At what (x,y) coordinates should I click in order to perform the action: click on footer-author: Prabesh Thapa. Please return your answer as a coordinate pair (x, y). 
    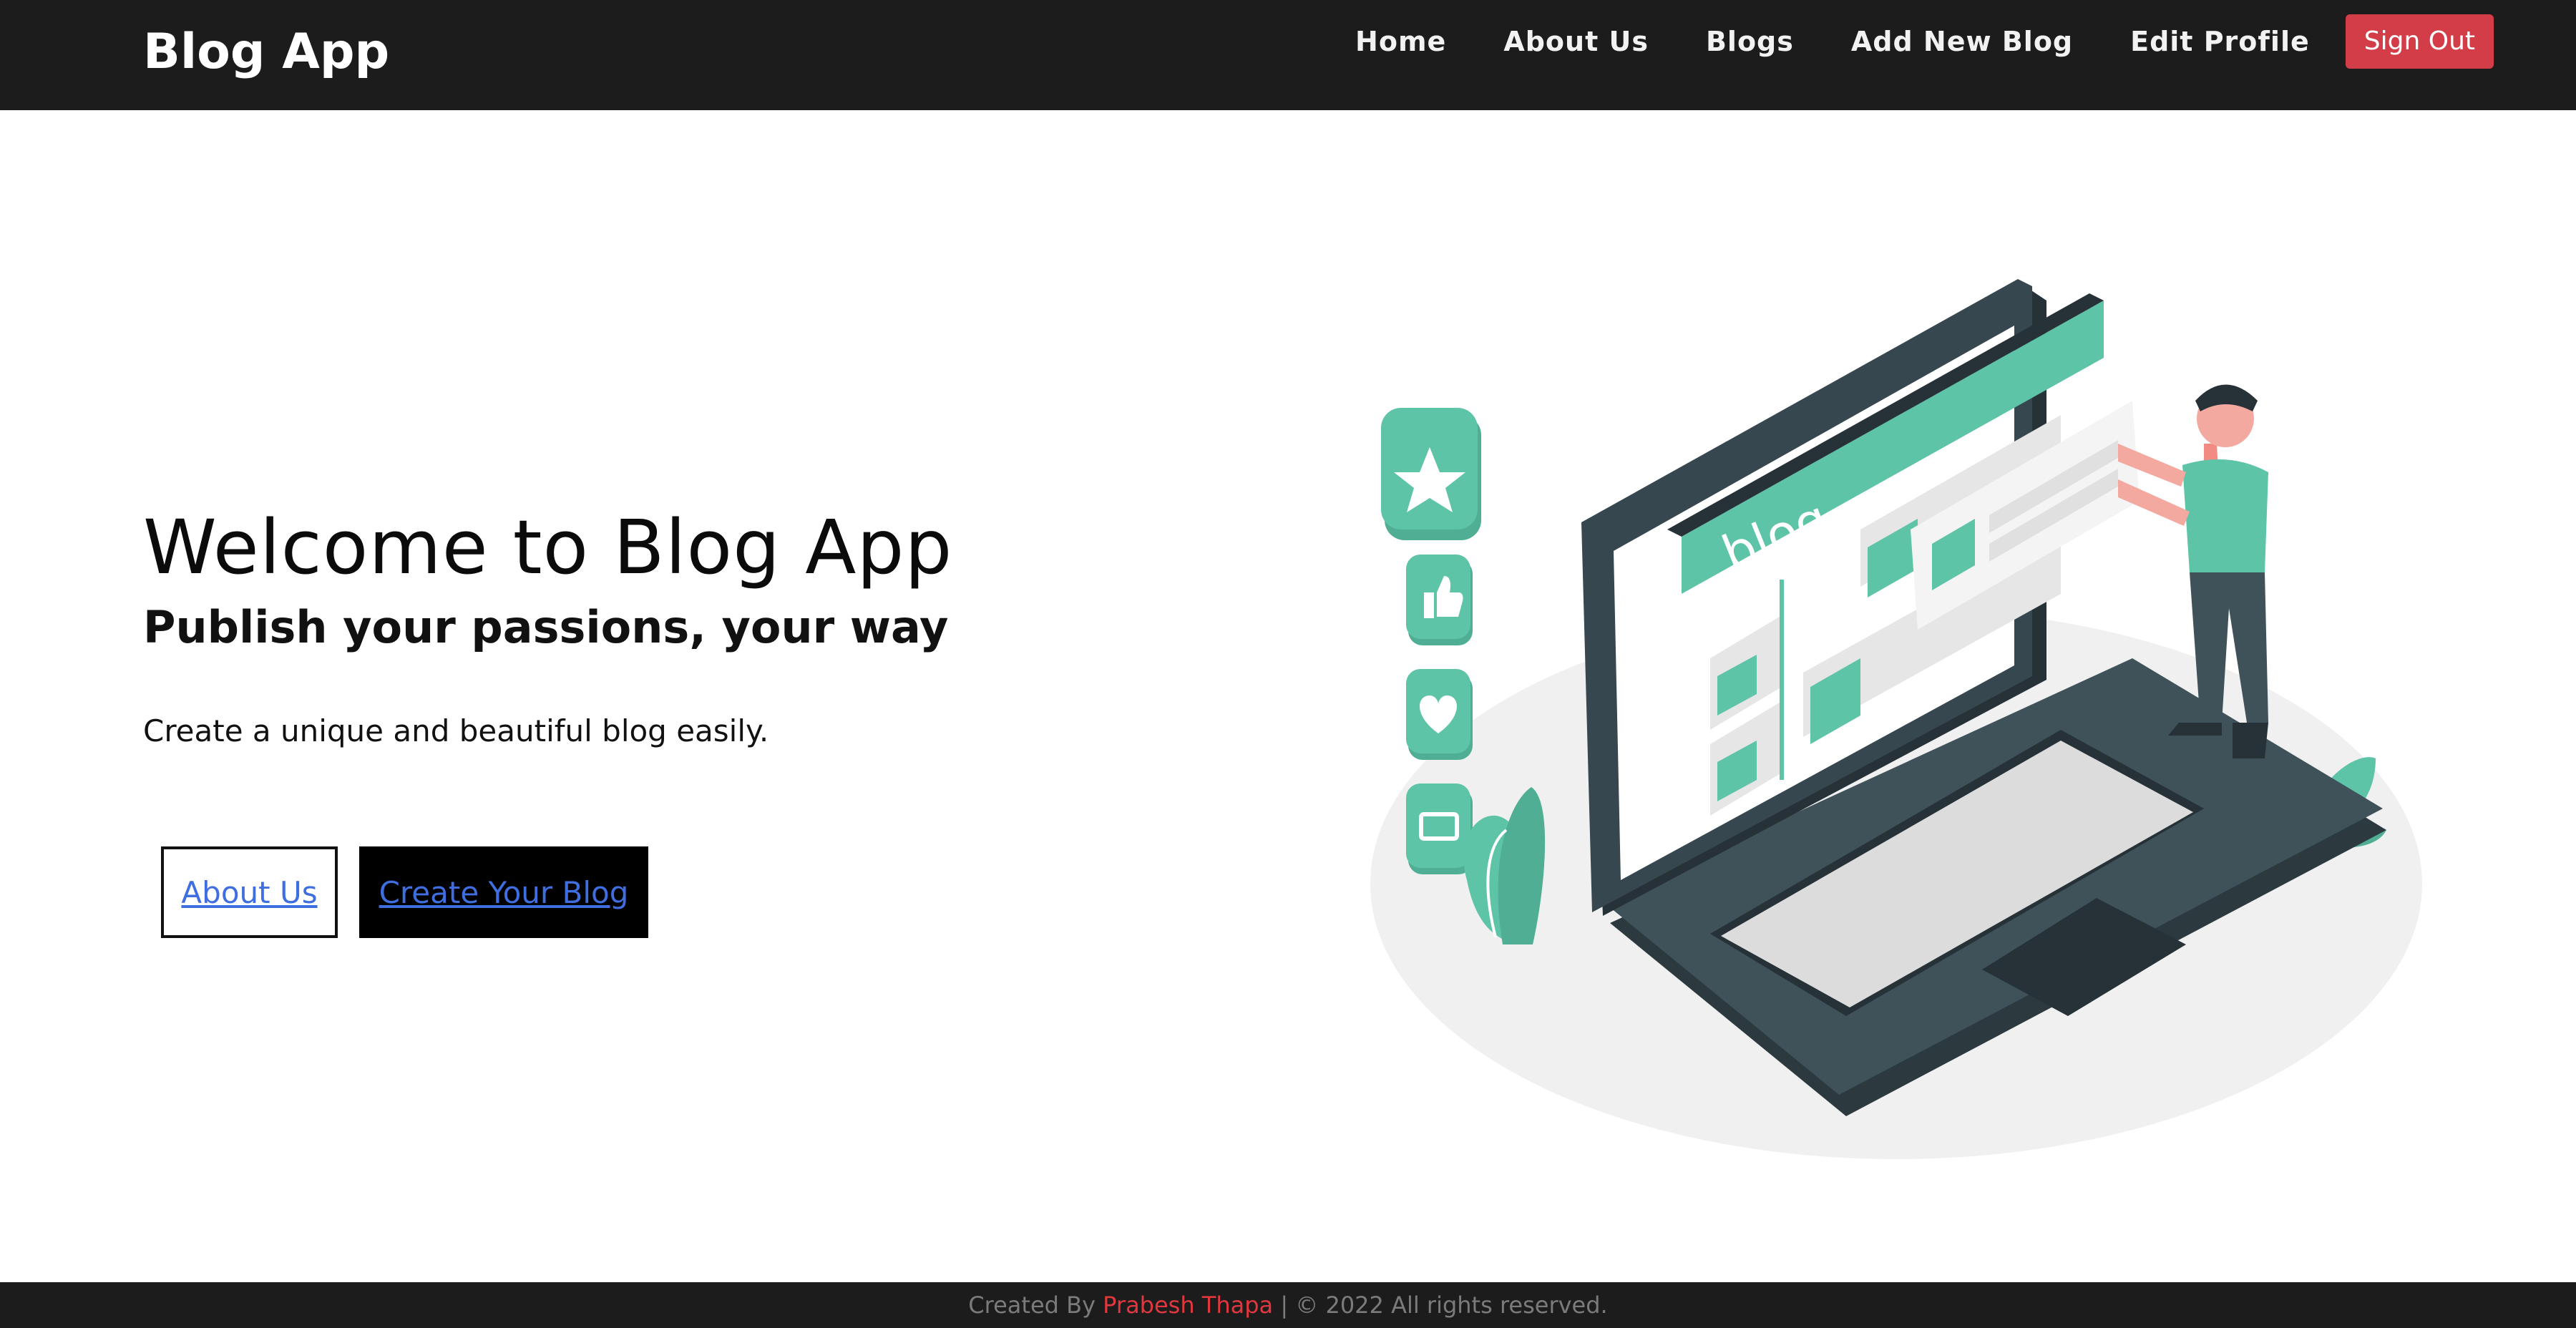
    Looking at the image, I should click on (1188, 1305).